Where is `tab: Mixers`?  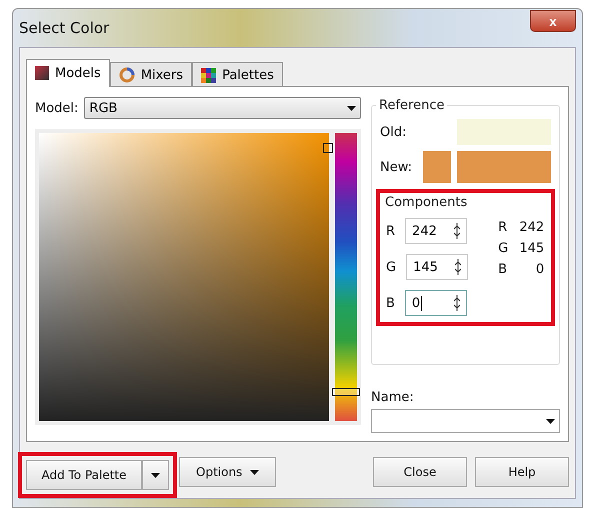
tab: Mixers is located at coordinates (151, 74).